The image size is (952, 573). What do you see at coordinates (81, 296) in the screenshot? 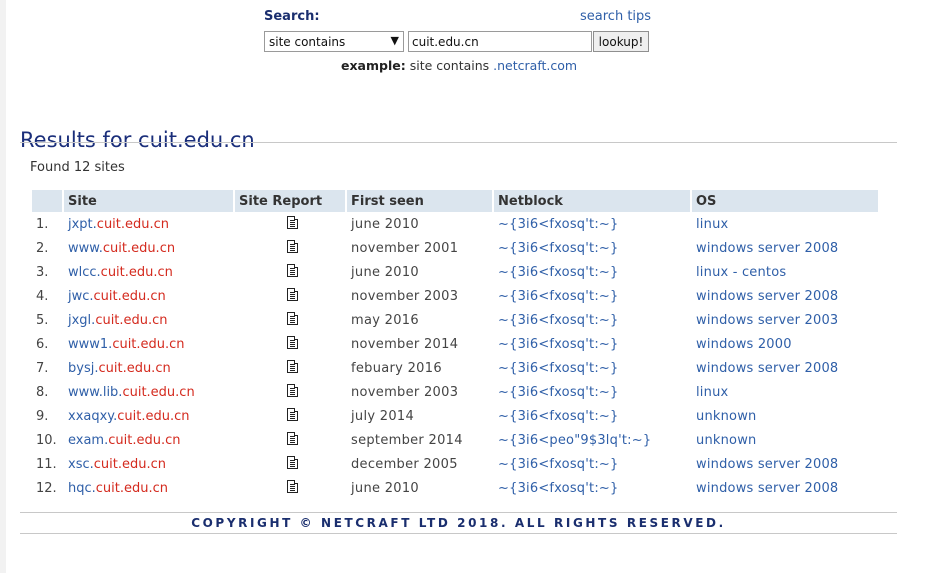
I see `site-subdomain: jwc.` at bounding box center [81, 296].